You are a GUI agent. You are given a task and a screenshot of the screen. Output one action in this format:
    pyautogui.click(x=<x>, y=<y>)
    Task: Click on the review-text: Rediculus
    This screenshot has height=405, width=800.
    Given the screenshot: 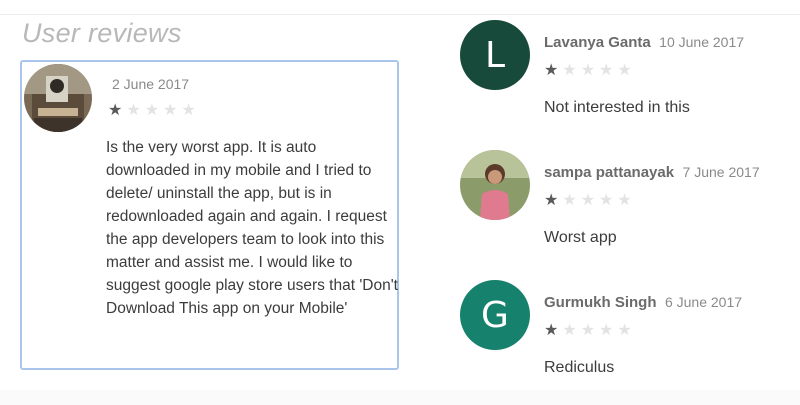 What is the action you would take?
    pyautogui.click(x=579, y=367)
    